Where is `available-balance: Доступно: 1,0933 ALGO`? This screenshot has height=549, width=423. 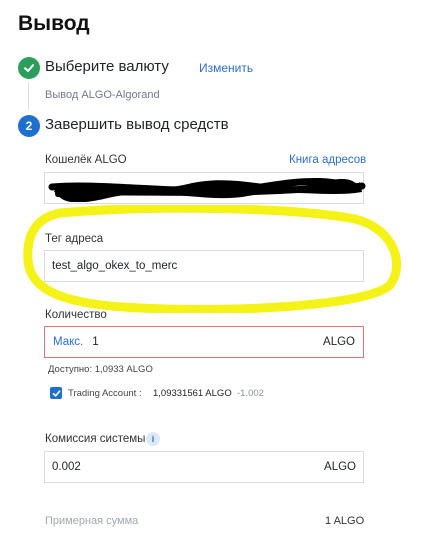 available-balance: Доступно: 1,0933 ALGO is located at coordinates (100, 369).